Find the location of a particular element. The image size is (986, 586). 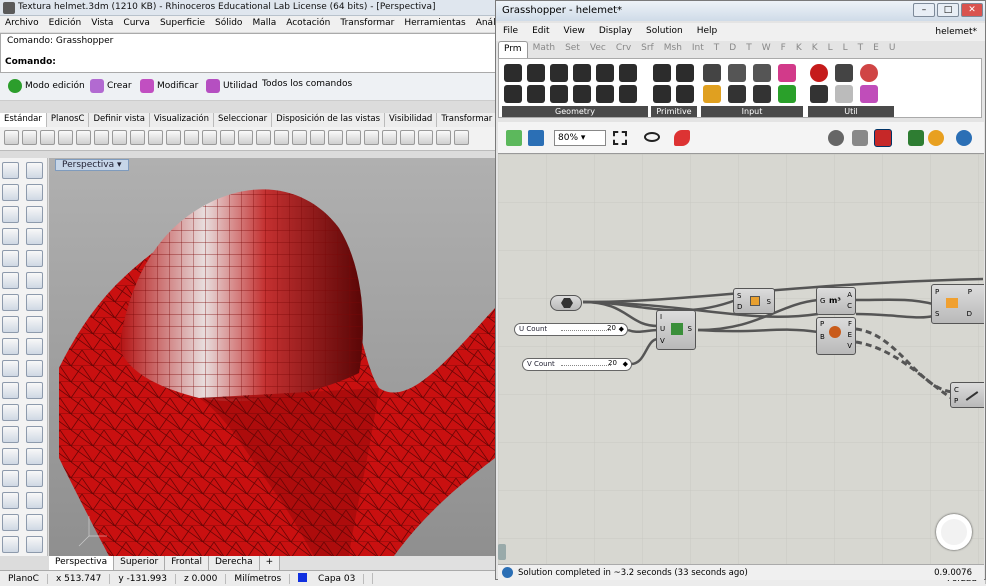

geometry-param-node is located at coordinates (566, 303).